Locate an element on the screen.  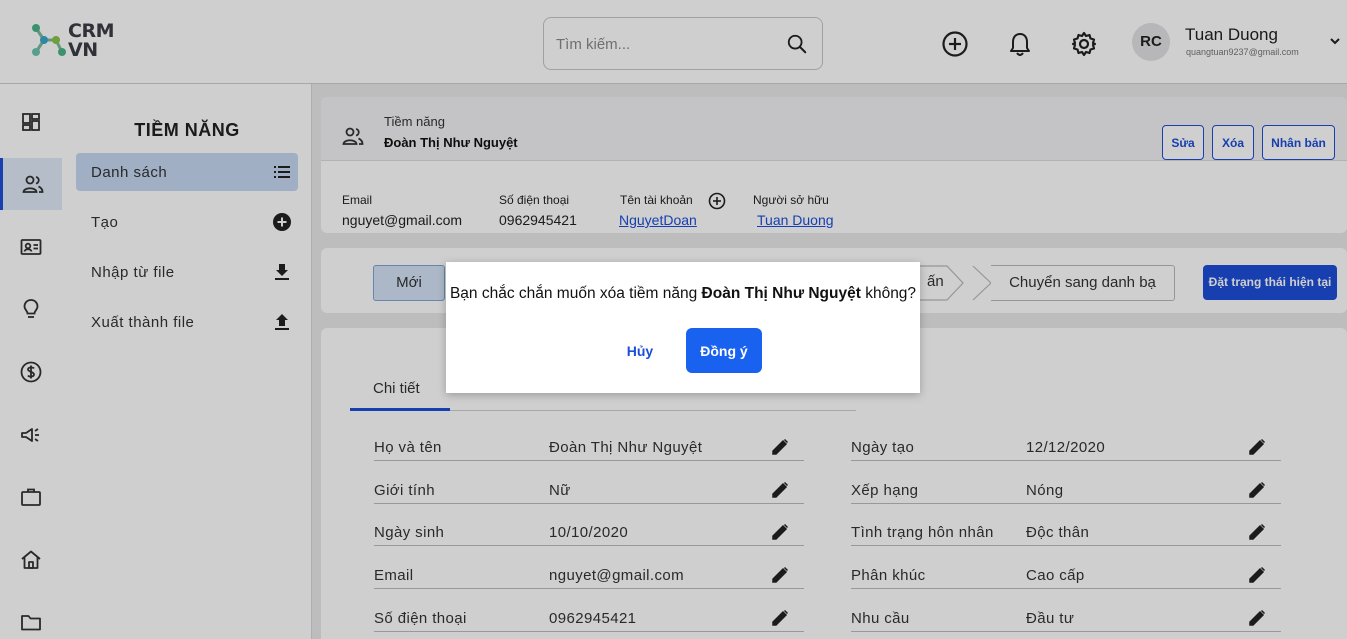
confirm-button: Đồng ý is located at coordinates (724, 350).